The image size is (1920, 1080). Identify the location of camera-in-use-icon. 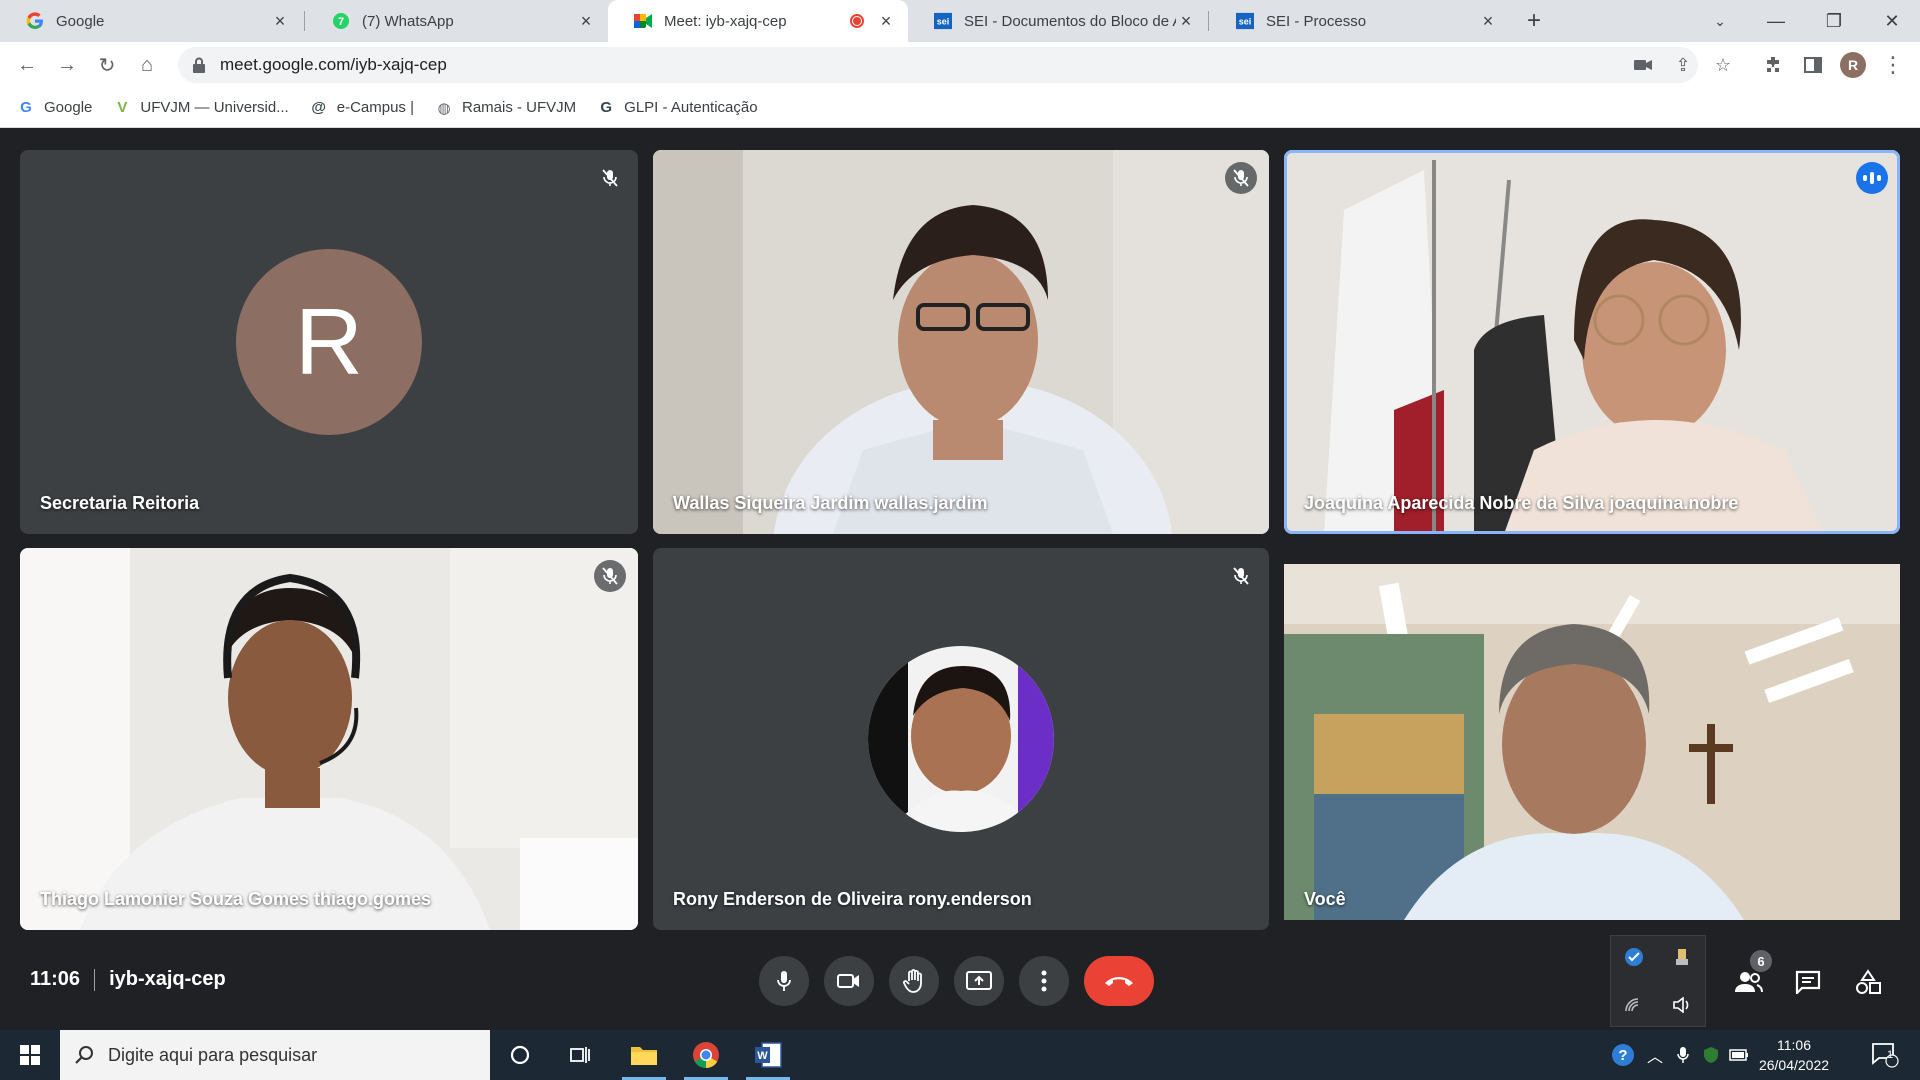
(1643, 65).